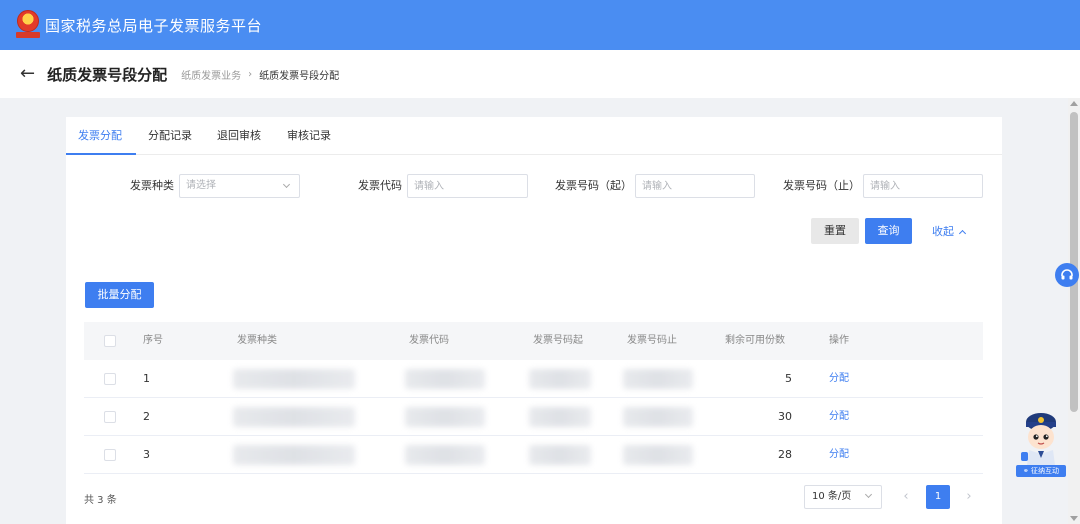 The width and height of the screenshot is (1080, 524). Describe the element at coordinates (257, 340) in the screenshot. I see `column-header-invoice-type: 发票种类` at that location.